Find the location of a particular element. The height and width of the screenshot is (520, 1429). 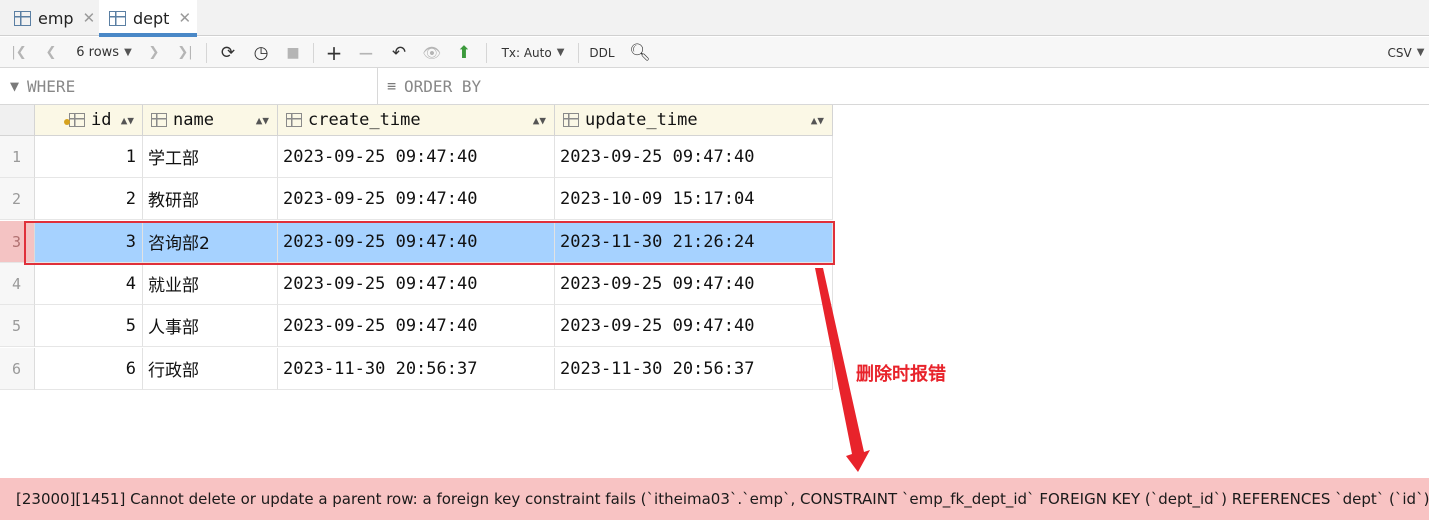

row-number: 4 is located at coordinates (17, 284).